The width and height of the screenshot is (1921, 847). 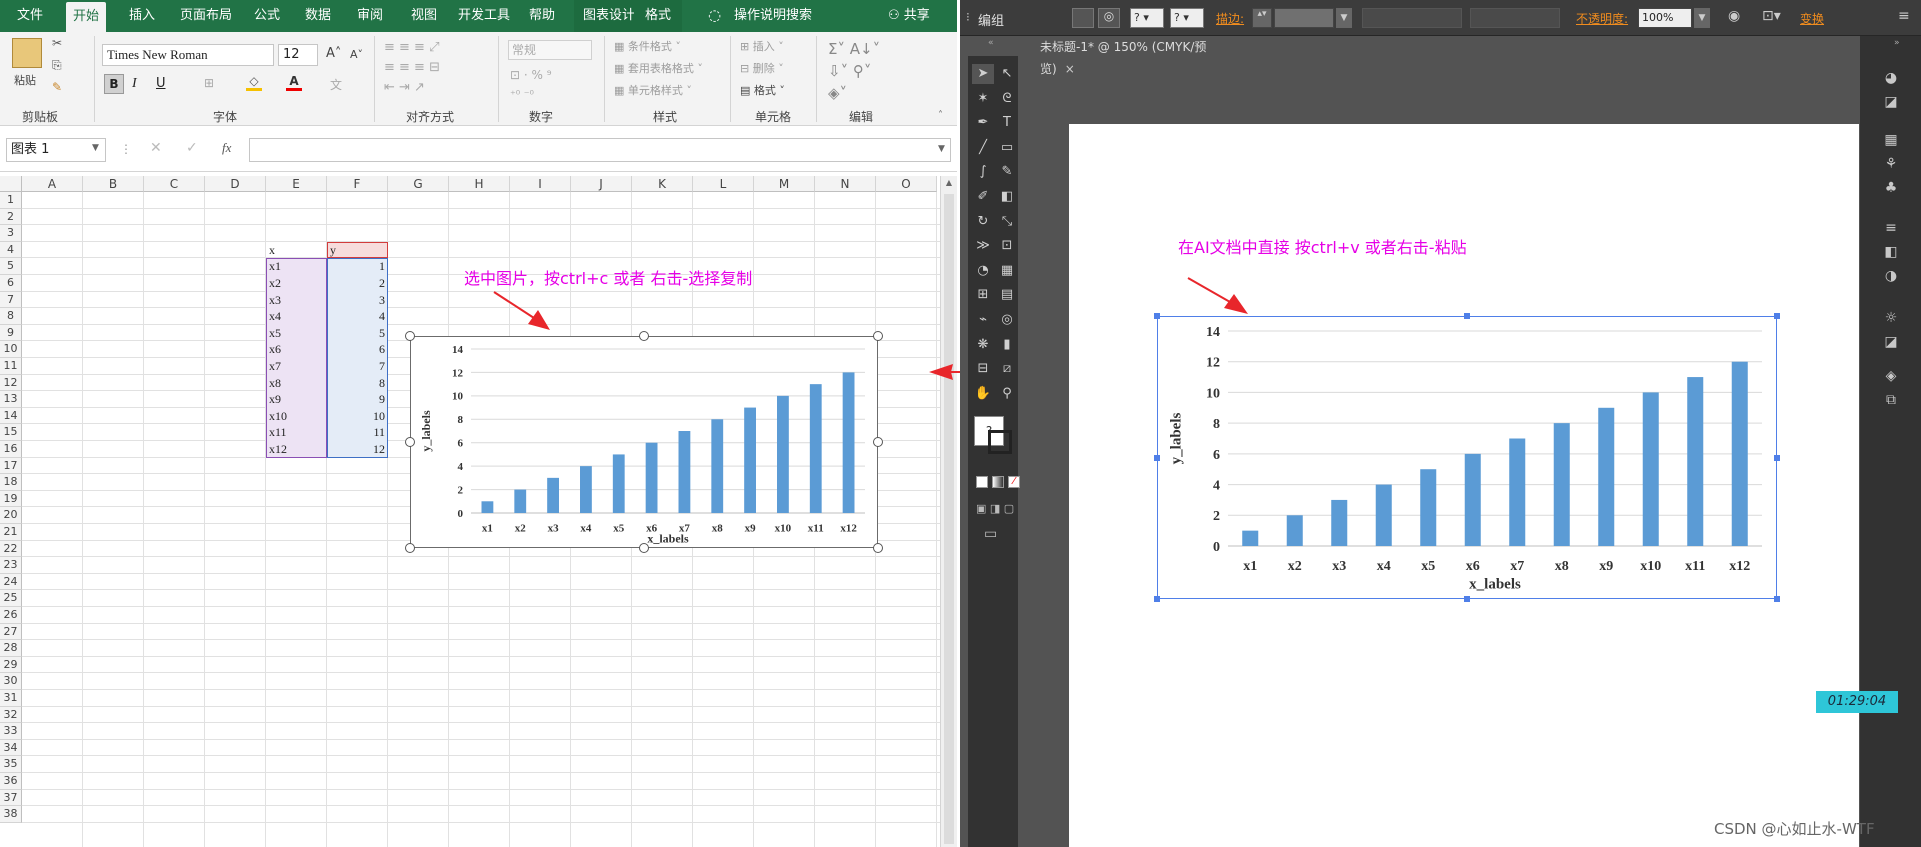 I want to click on table-cell: 6, so click(x=357, y=349).